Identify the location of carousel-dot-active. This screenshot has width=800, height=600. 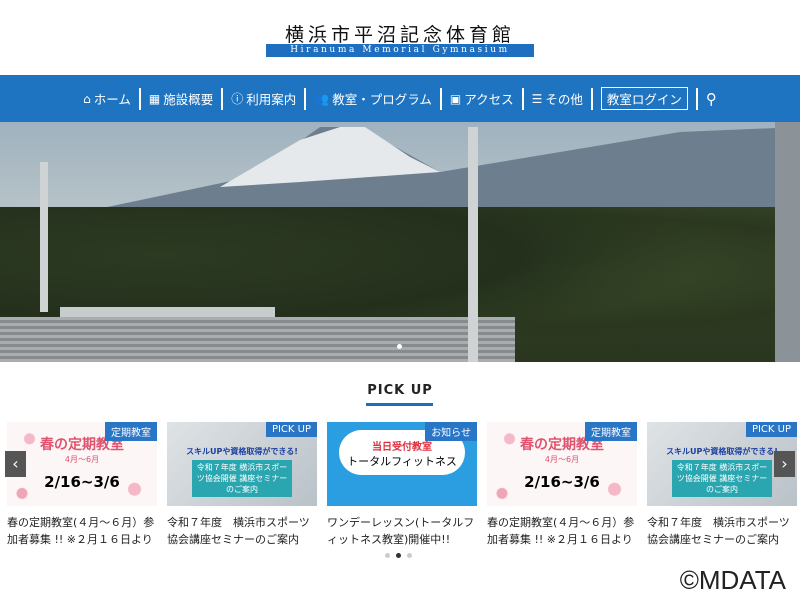
(398, 555).